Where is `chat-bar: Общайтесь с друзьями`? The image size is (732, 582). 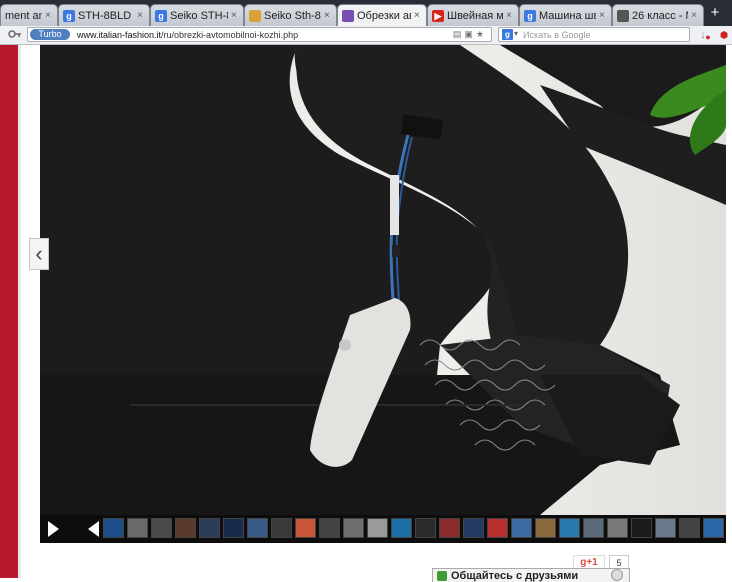
chat-bar: Общайтесь с друзьями is located at coordinates (531, 575).